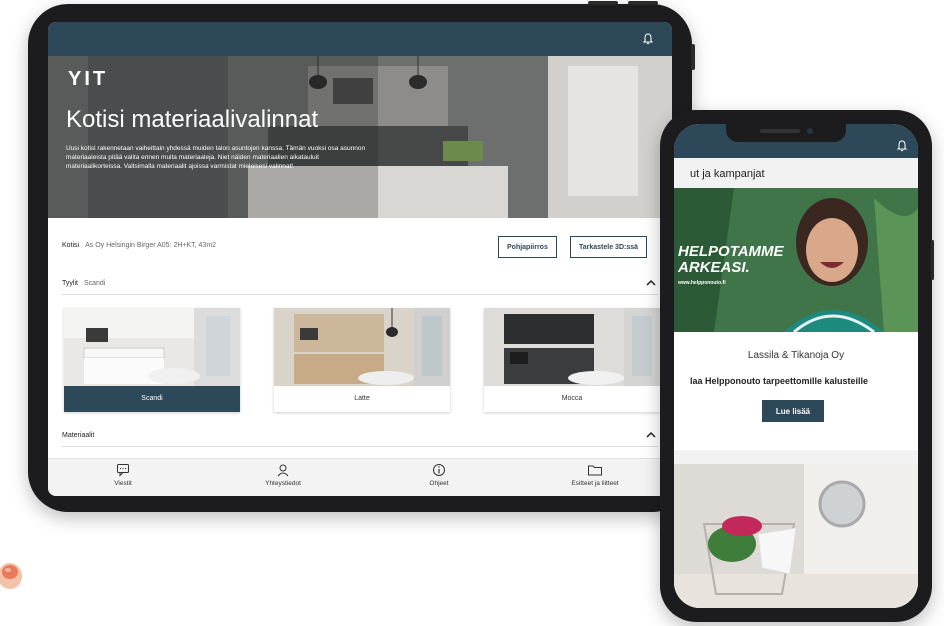  What do you see at coordinates (283, 483) in the screenshot?
I see `nav-label: Yhteystiedot` at bounding box center [283, 483].